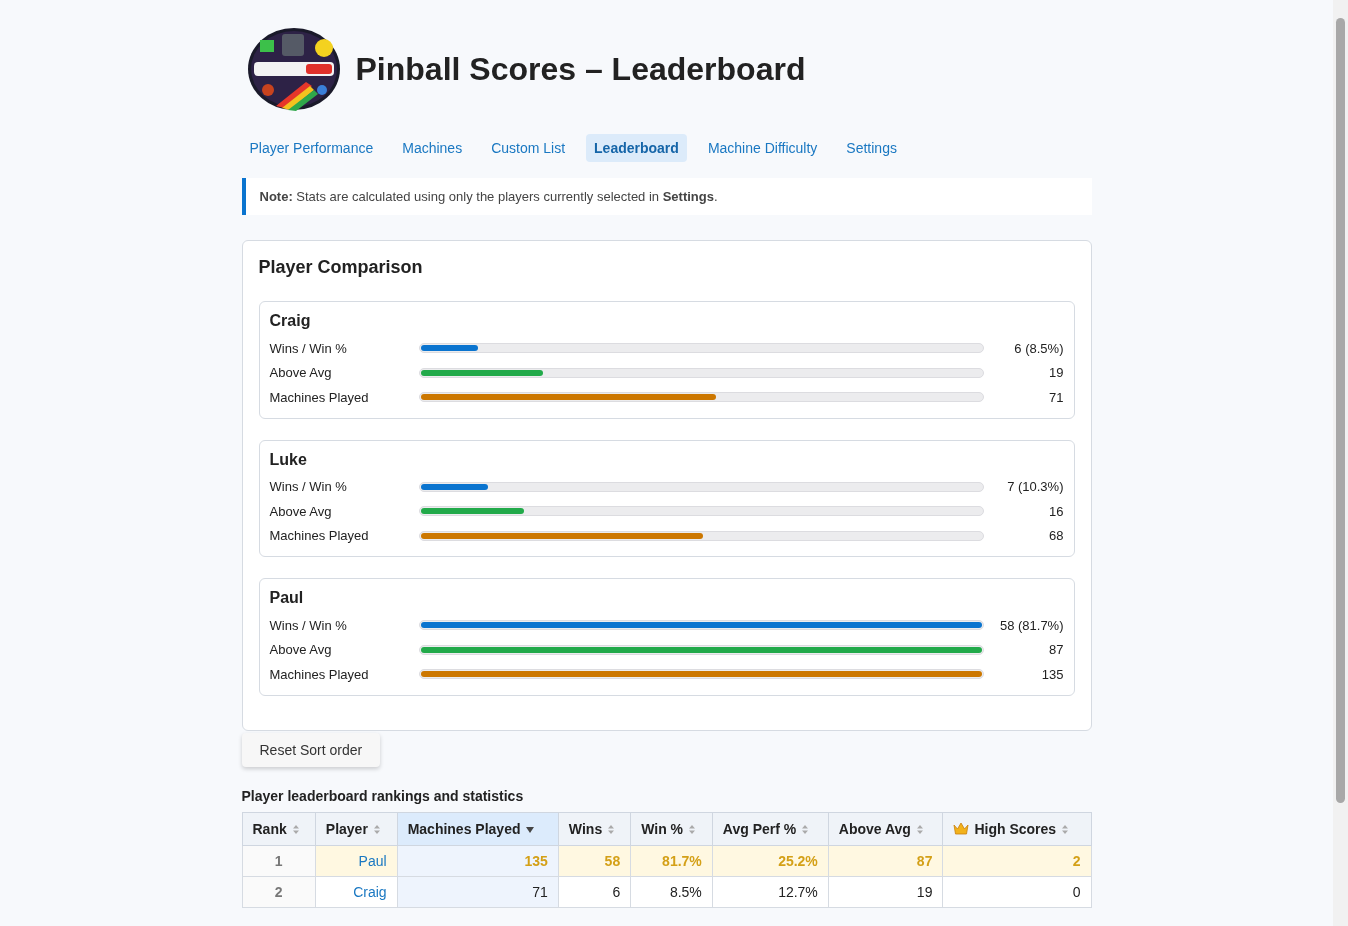 The width and height of the screenshot is (1348, 926). What do you see at coordinates (279, 828) in the screenshot?
I see `column-header: Rank` at bounding box center [279, 828].